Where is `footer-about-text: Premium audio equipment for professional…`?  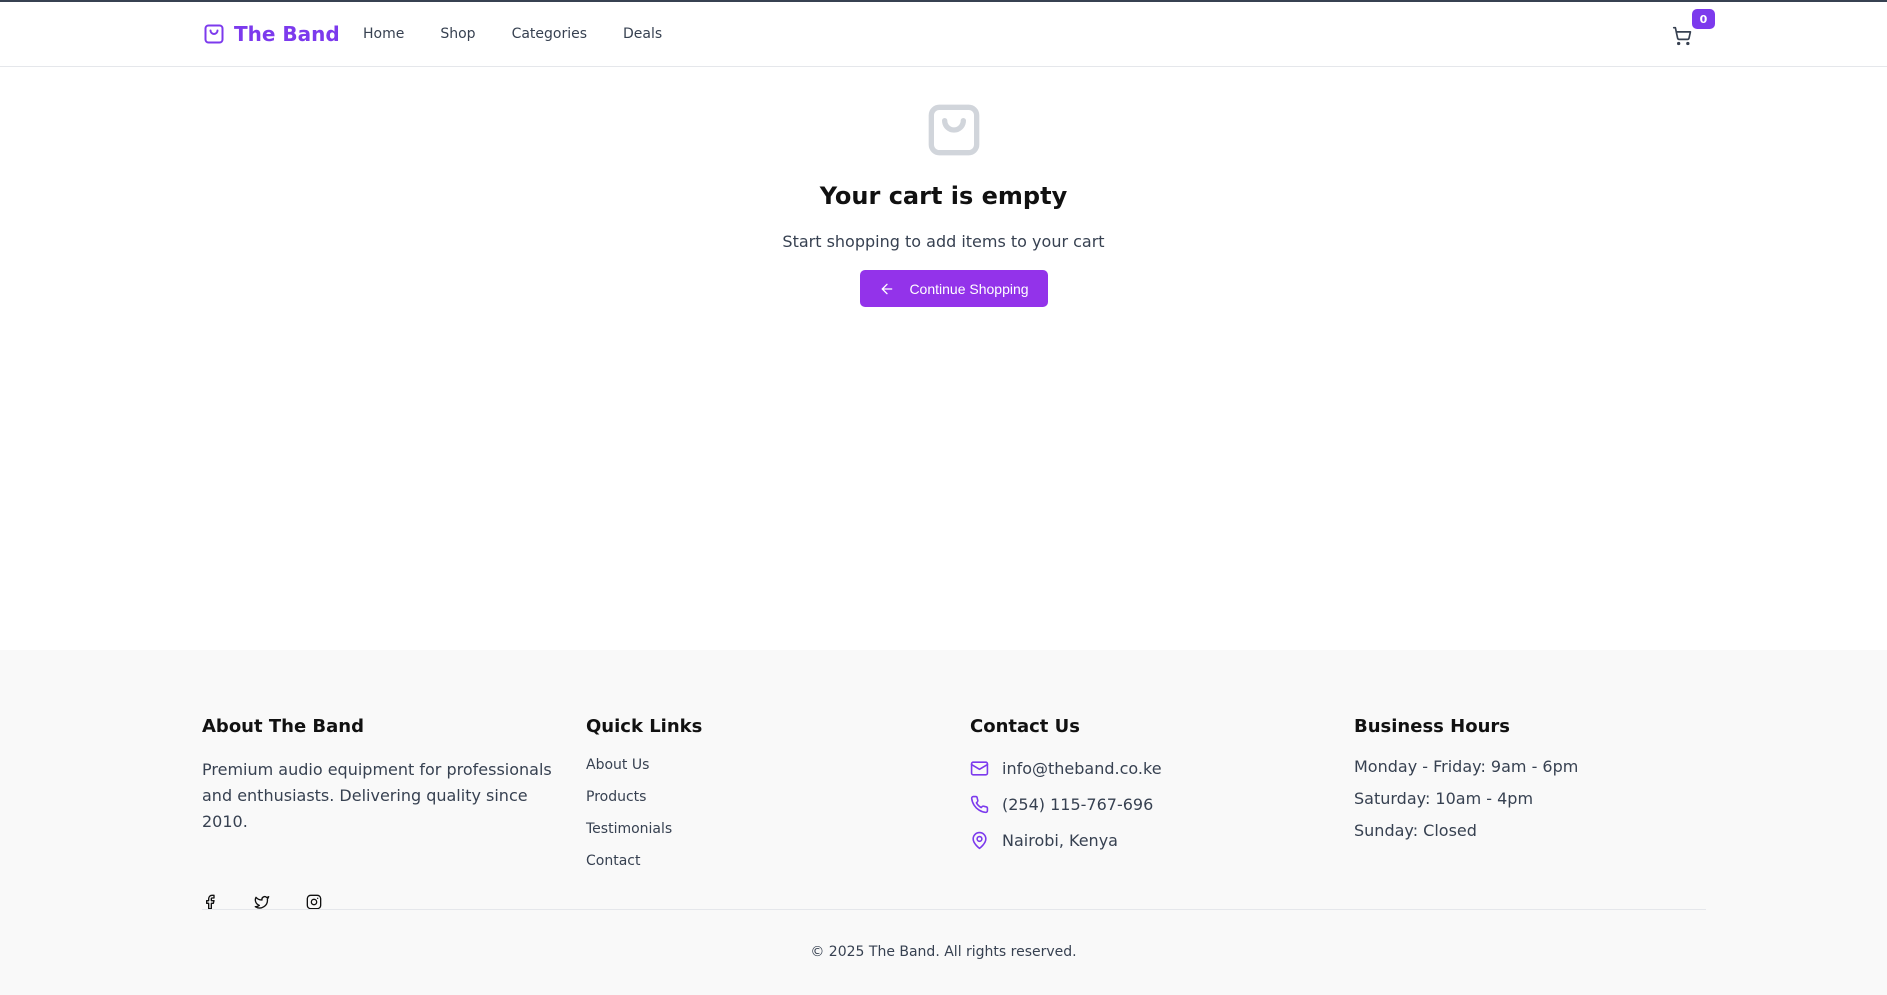
footer-about-text: Premium audio equipment for professional… is located at coordinates (377, 795).